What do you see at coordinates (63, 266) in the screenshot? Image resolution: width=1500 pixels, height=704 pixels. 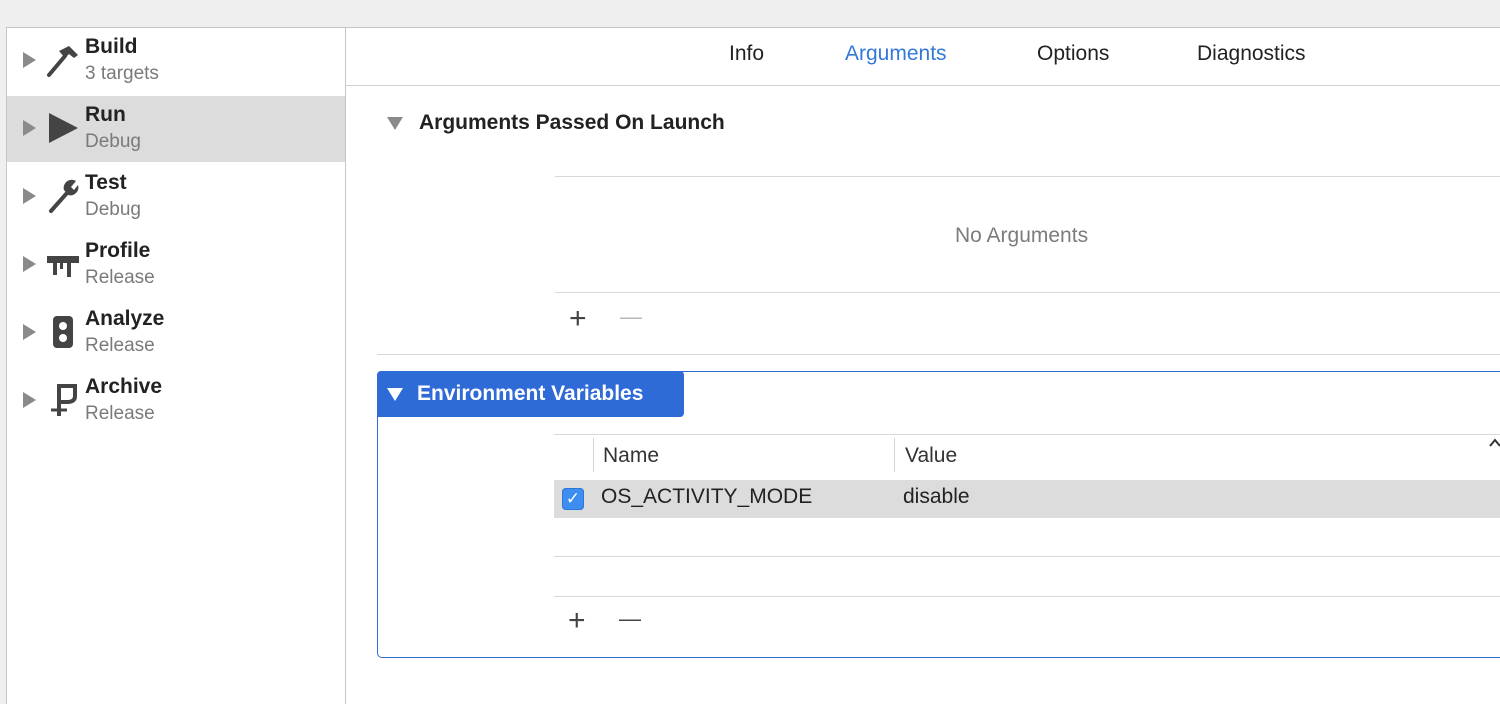 I see `profile-gauge-icon` at bounding box center [63, 266].